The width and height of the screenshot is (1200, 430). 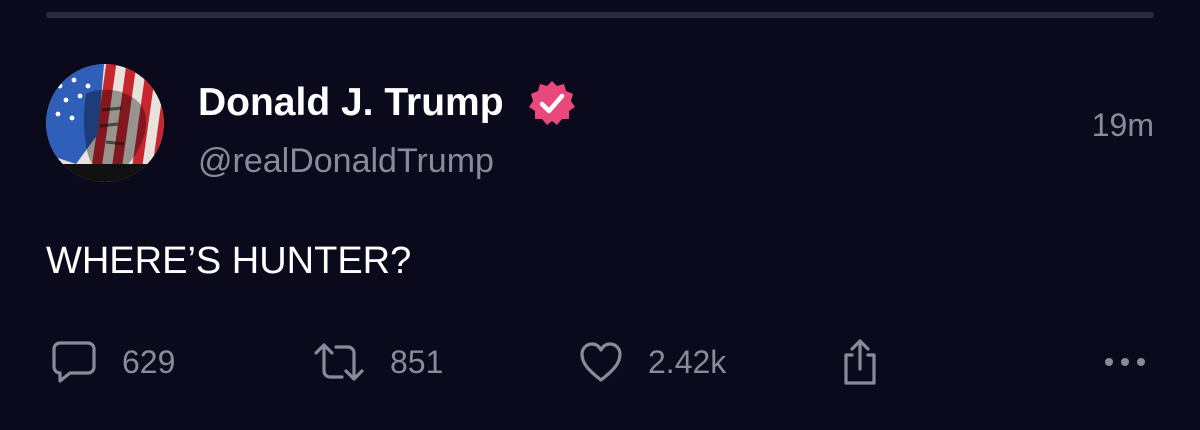 I want to click on like-count: 2.42k, so click(x=687, y=362).